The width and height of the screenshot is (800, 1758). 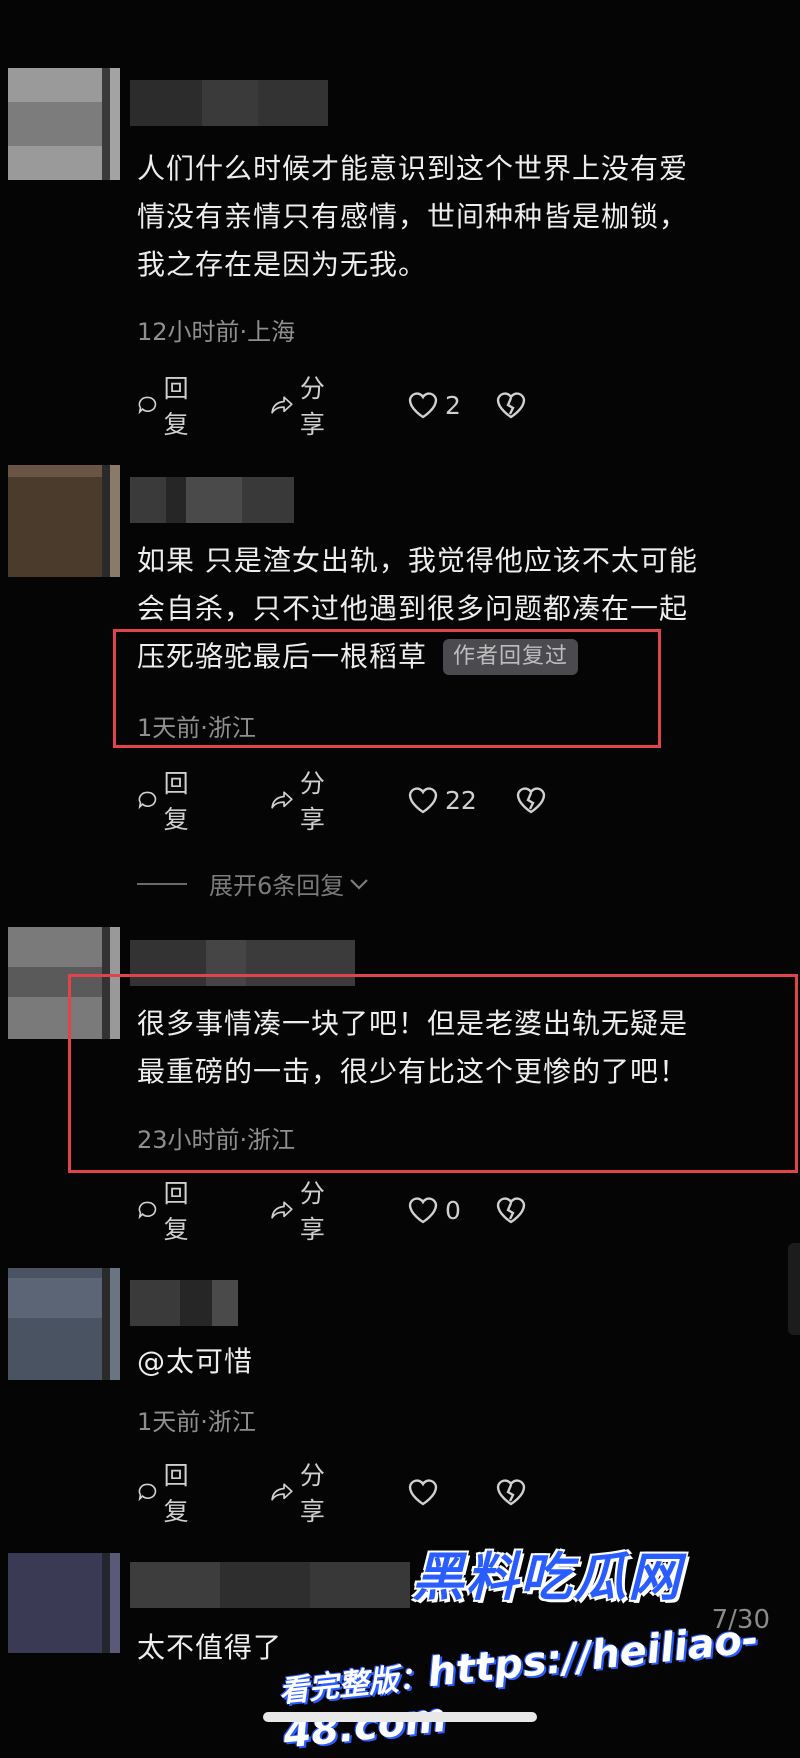 I want to click on like-button: 22, so click(x=442, y=800).